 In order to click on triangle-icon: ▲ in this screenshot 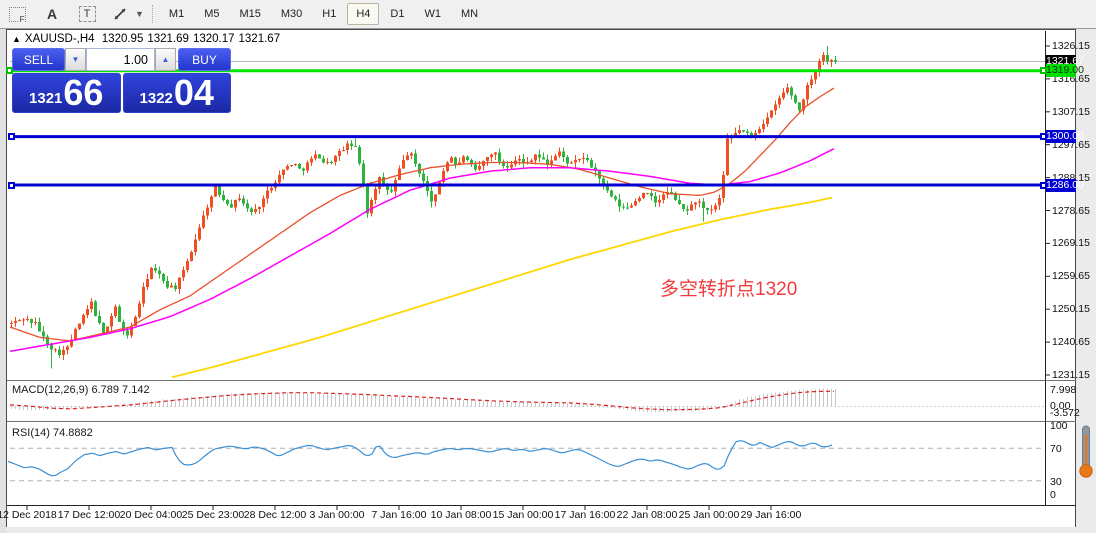, I will do `click(16, 39)`.